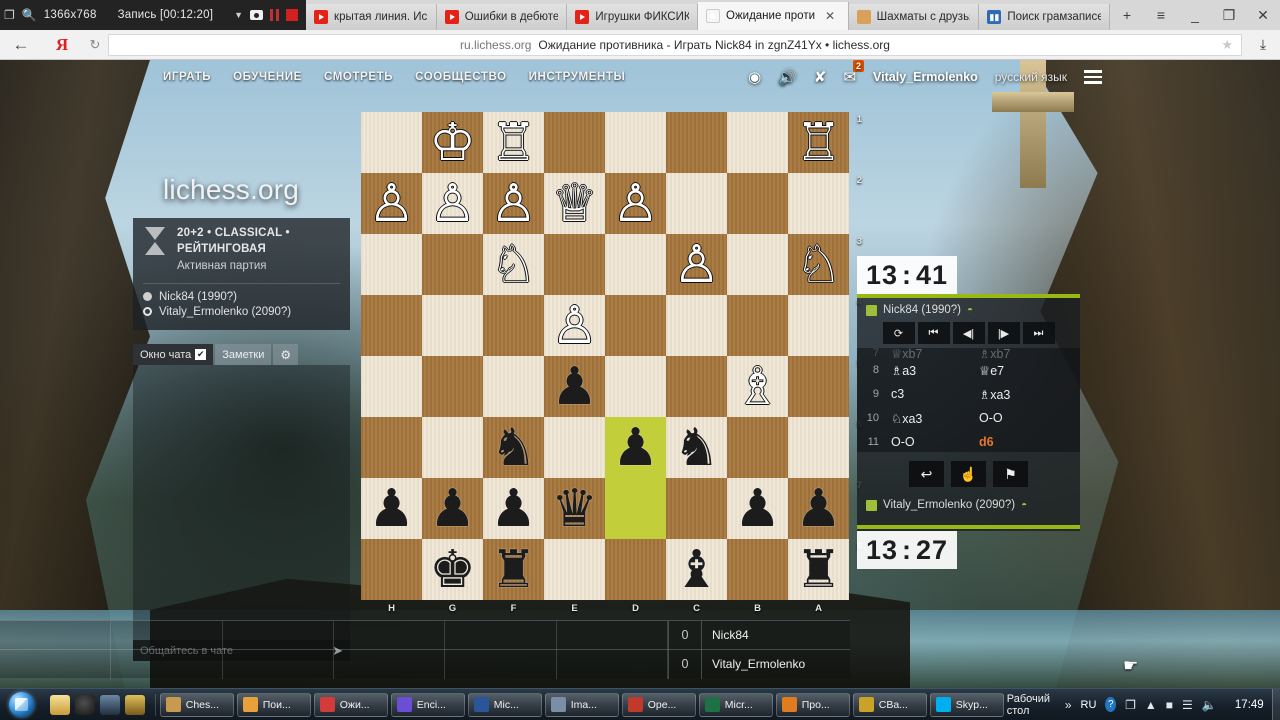 The height and width of the screenshot is (720, 1280). Describe the element at coordinates (757, 142) in the screenshot. I see `board-square-B1` at that location.